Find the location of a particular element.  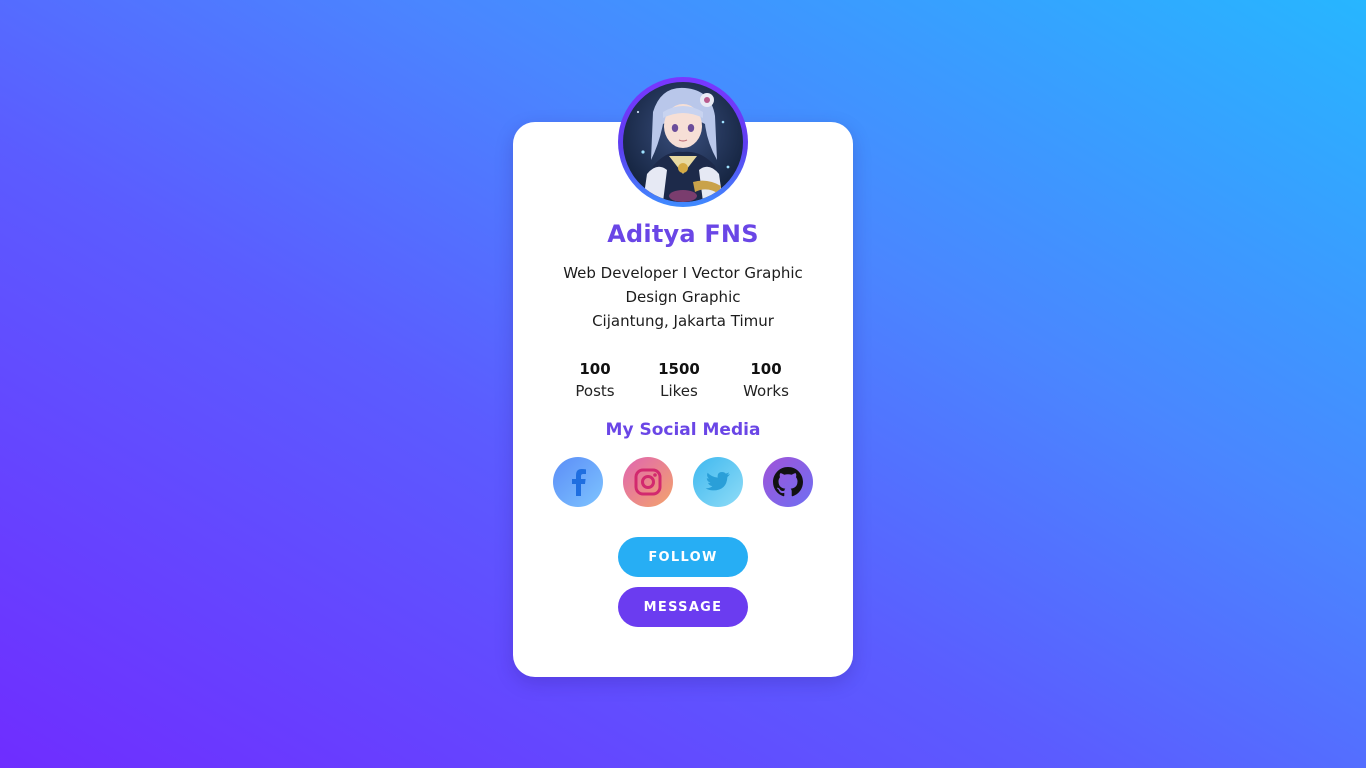

bio-specialty: Design Graphic is located at coordinates (683, 297).